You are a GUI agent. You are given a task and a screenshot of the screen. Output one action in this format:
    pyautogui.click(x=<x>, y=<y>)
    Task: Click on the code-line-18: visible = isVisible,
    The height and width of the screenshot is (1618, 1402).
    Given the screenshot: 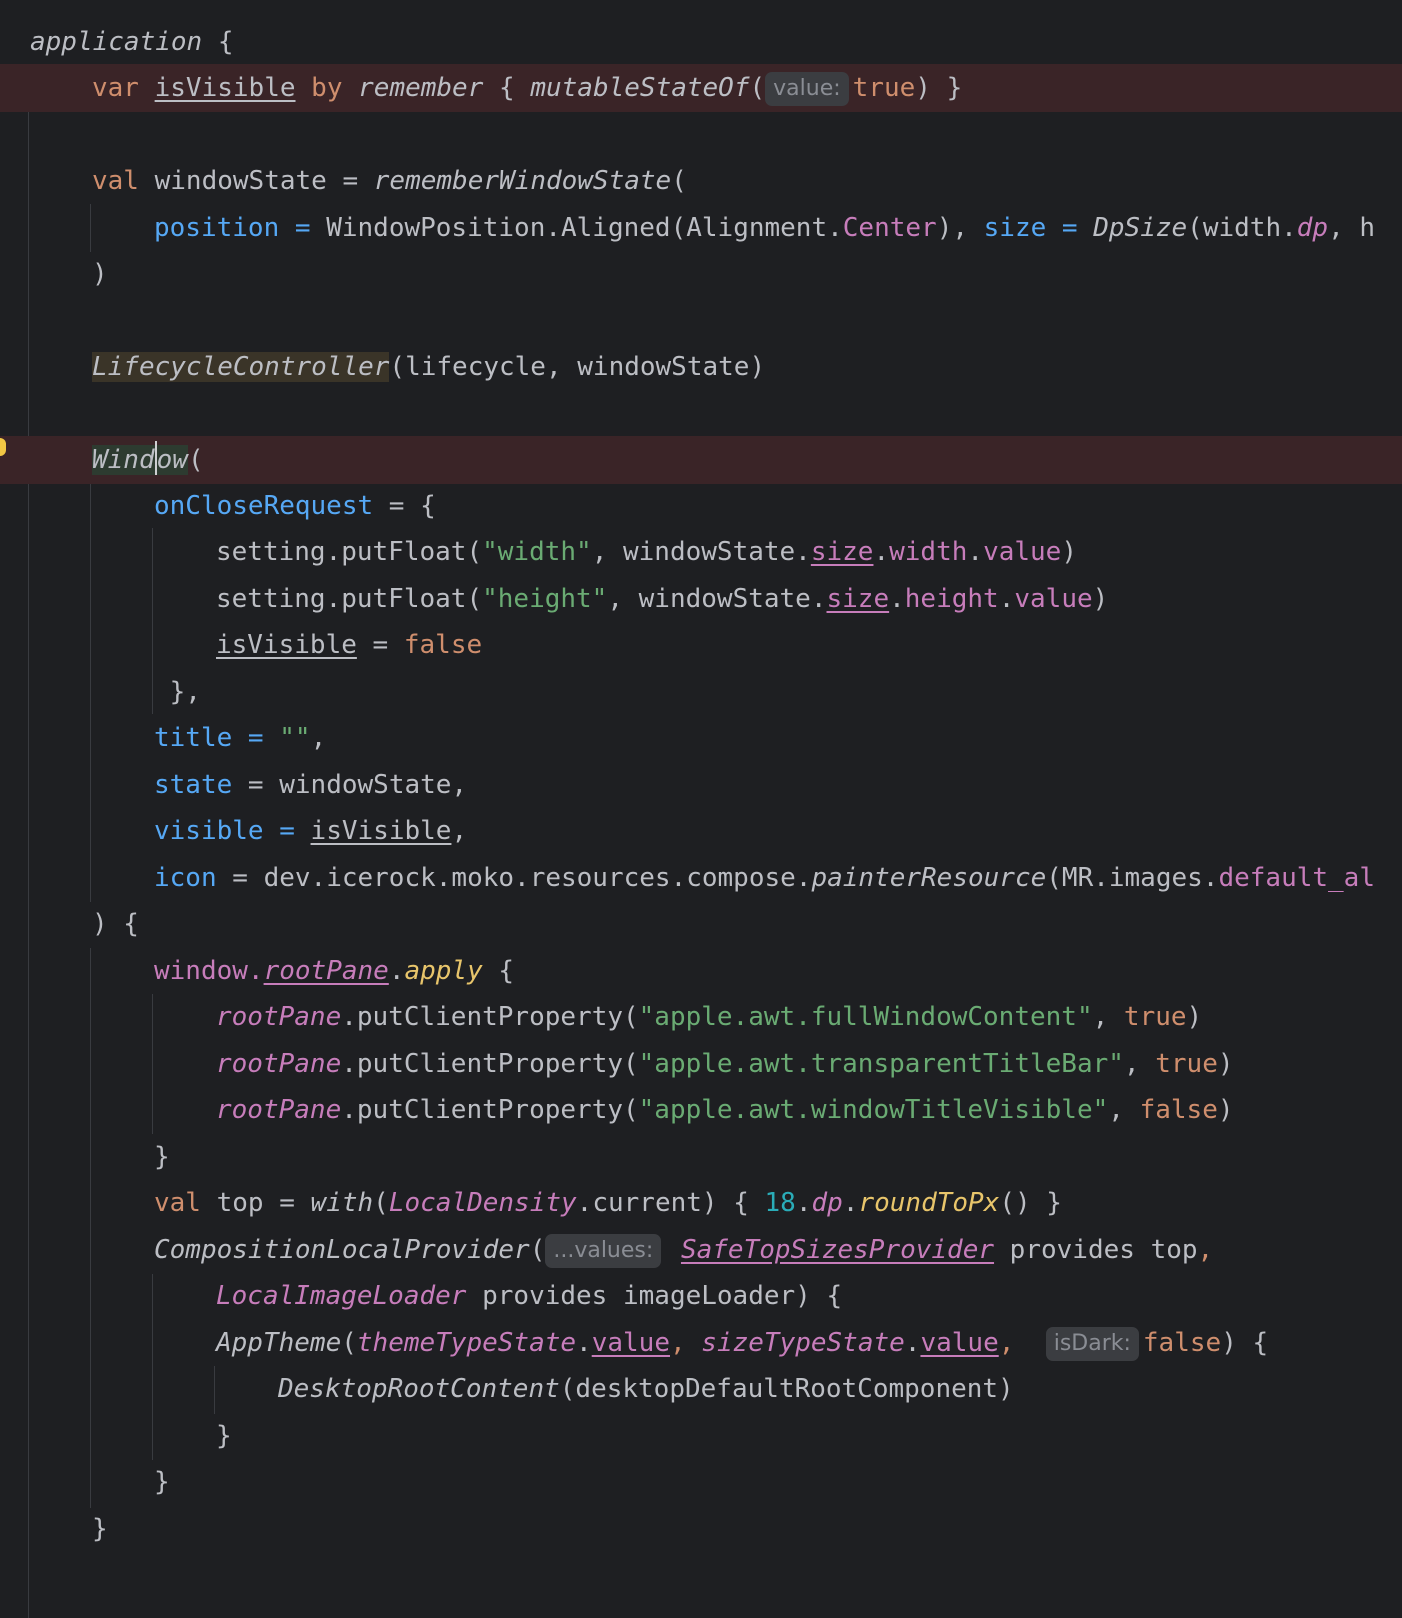 What is the action you would take?
    pyautogui.click(x=701, y=831)
    